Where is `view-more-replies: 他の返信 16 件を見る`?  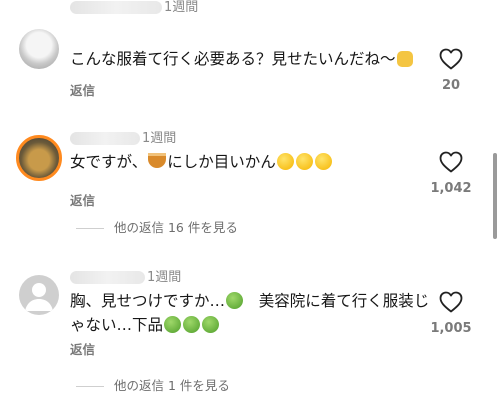
view-more-replies: 他の返信 16 件を見る is located at coordinates (157, 226).